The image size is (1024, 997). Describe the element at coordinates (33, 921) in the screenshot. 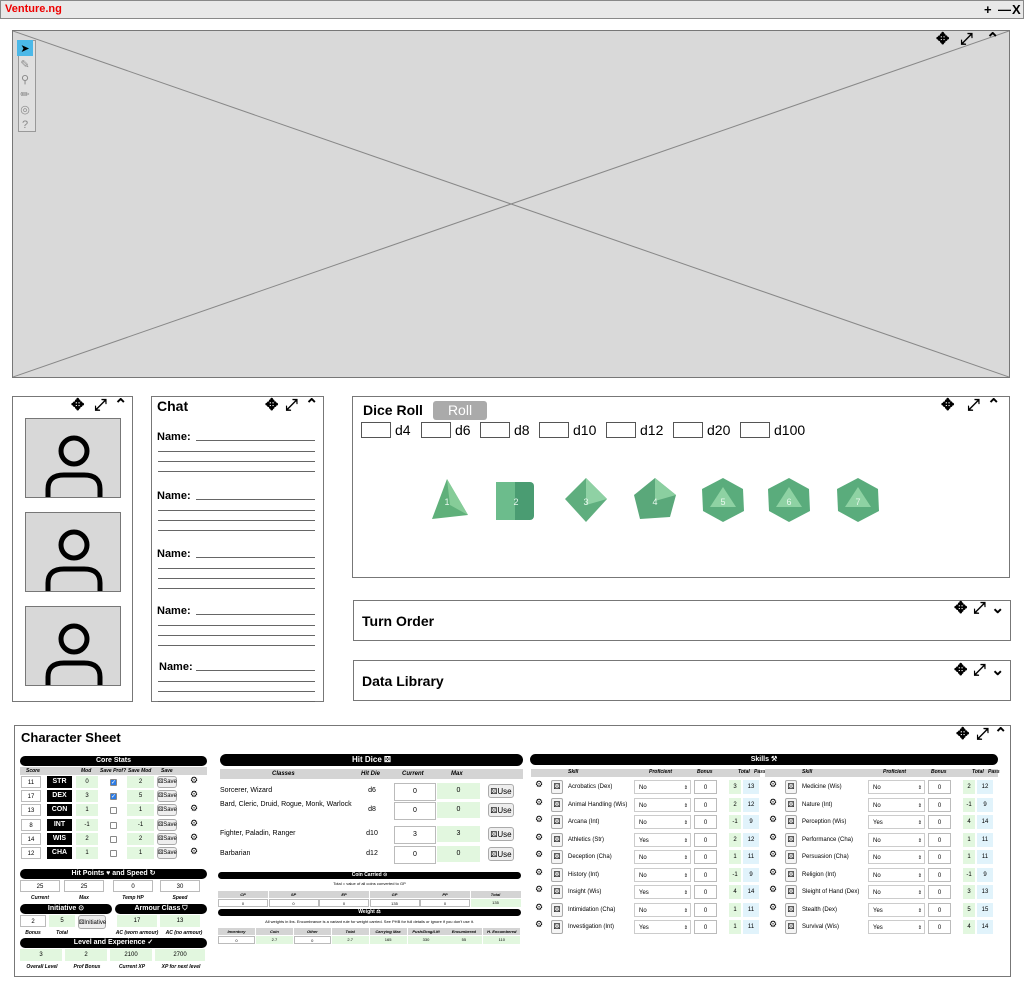

I see `initiative-bonus: 2` at that location.